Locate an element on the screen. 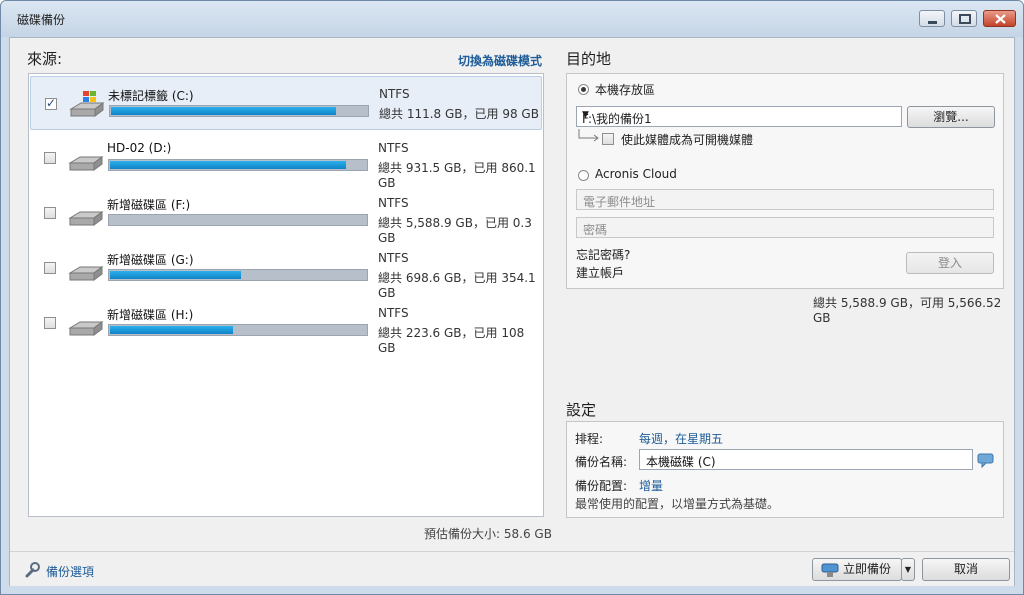 The image size is (1024, 595). drive-row: 新增磁碟區 (H:) NTFS 總共 223.6 GB，已用 108 GB is located at coordinates (286, 325).